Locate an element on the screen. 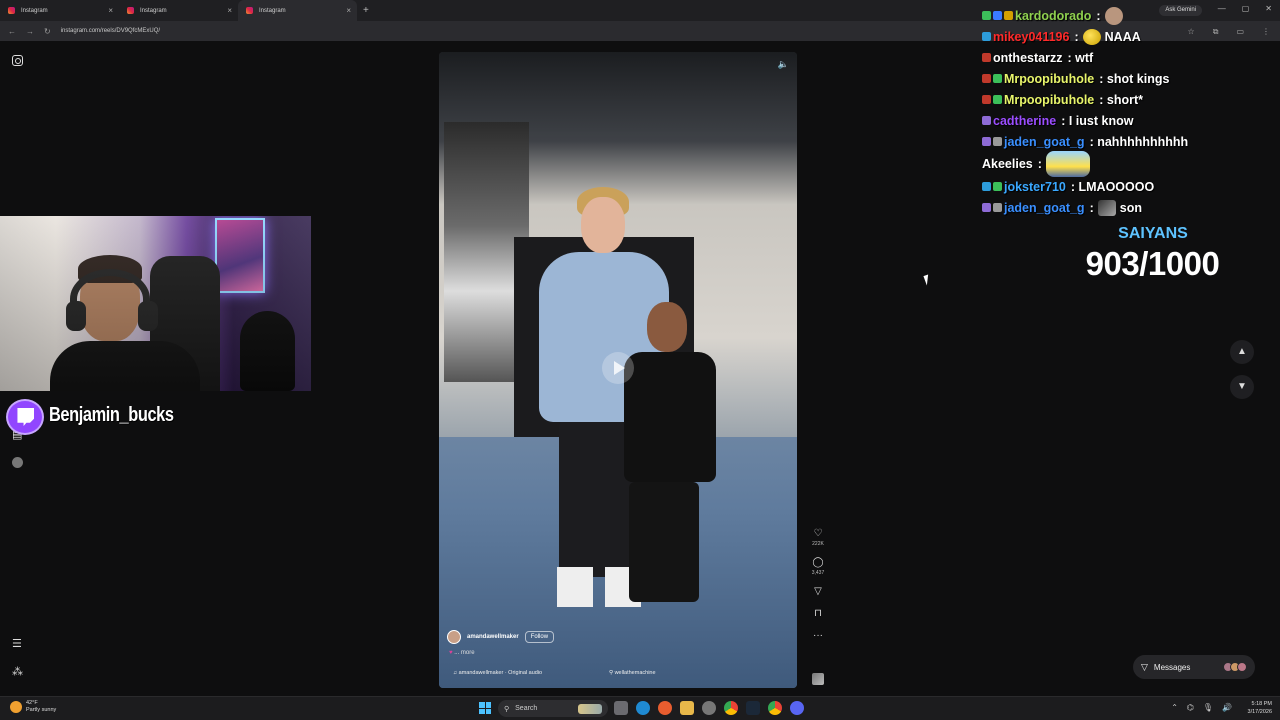  bookmark-icon: ⊓ is located at coordinates (818, 614).